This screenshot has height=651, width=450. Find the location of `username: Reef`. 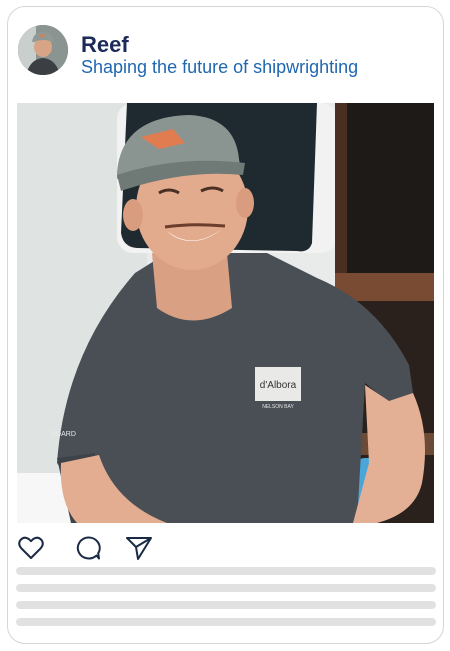

username: Reef is located at coordinates (105, 45).